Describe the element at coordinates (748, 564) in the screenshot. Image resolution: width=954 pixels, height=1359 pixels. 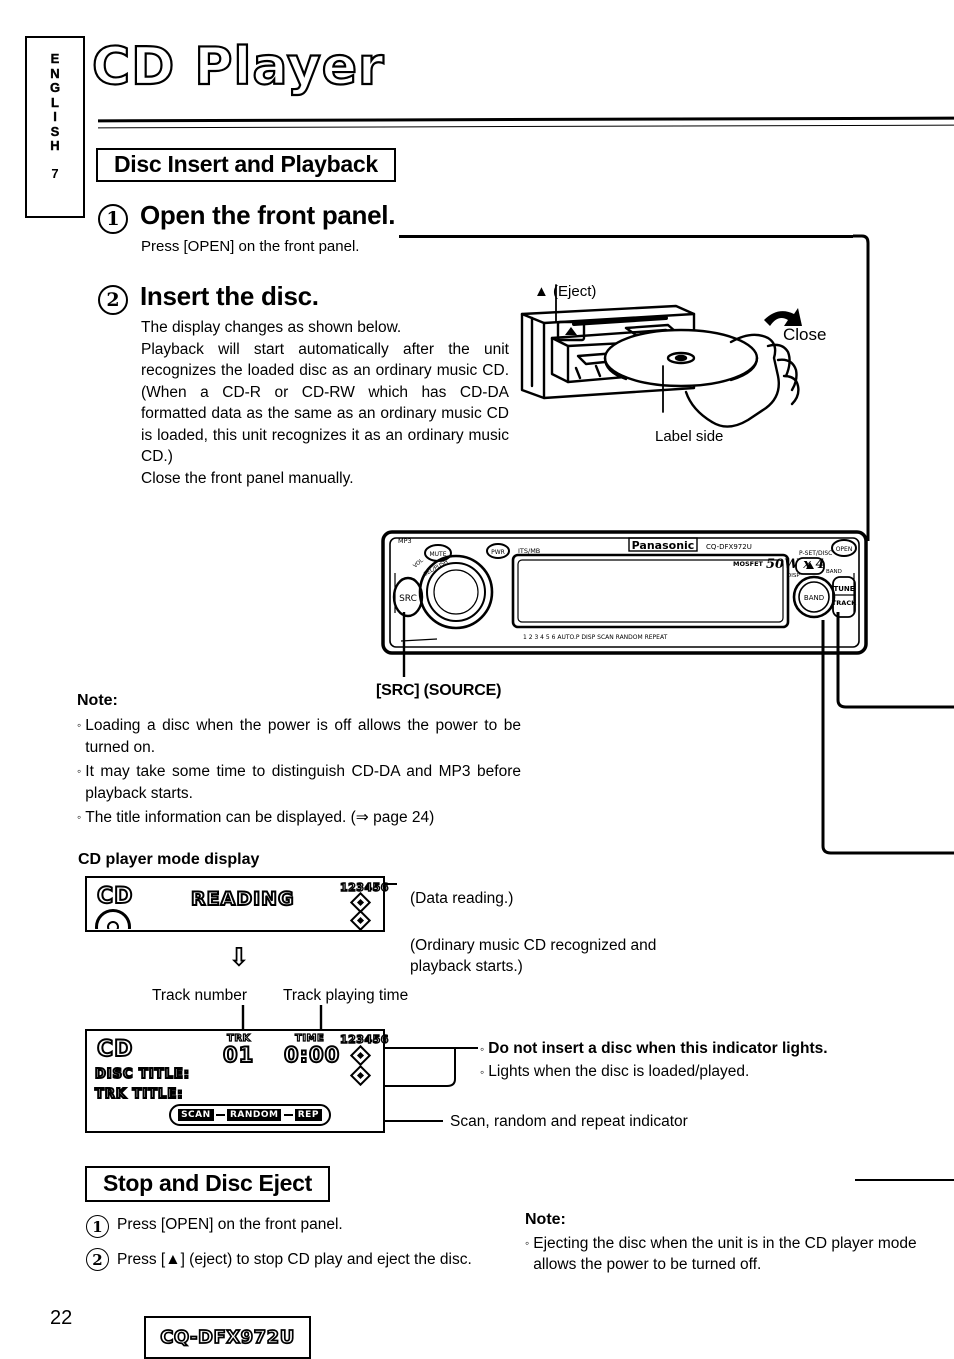
I see `svg-text: MOSFET` at that location.